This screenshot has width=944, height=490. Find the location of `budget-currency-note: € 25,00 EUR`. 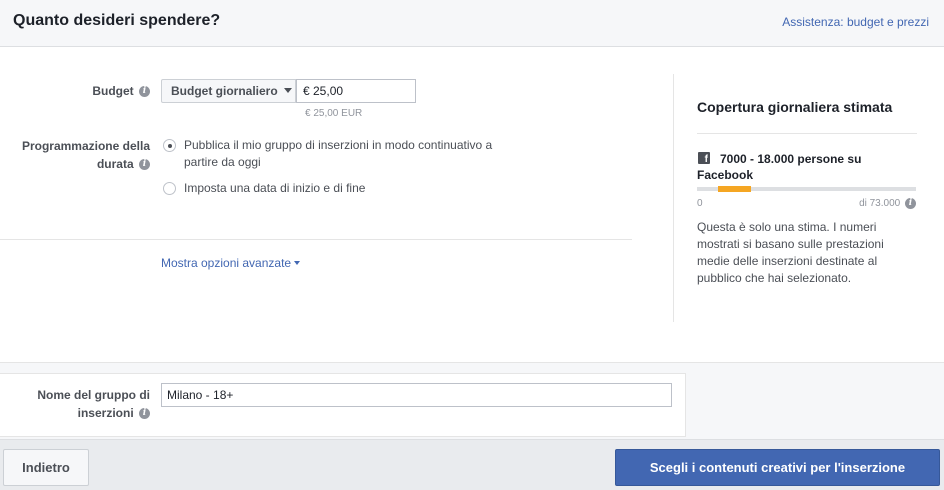

budget-currency-note: € 25,00 EUR is located at coordinates (334, 113).